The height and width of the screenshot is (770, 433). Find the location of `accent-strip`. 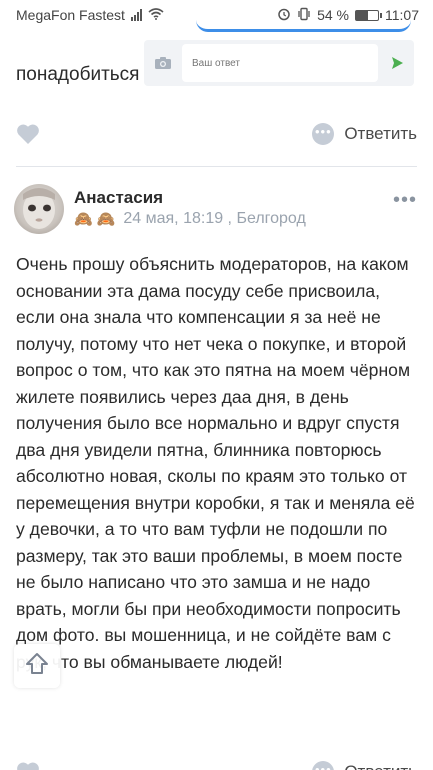

accent-strip is located at coordinates (303, 23).